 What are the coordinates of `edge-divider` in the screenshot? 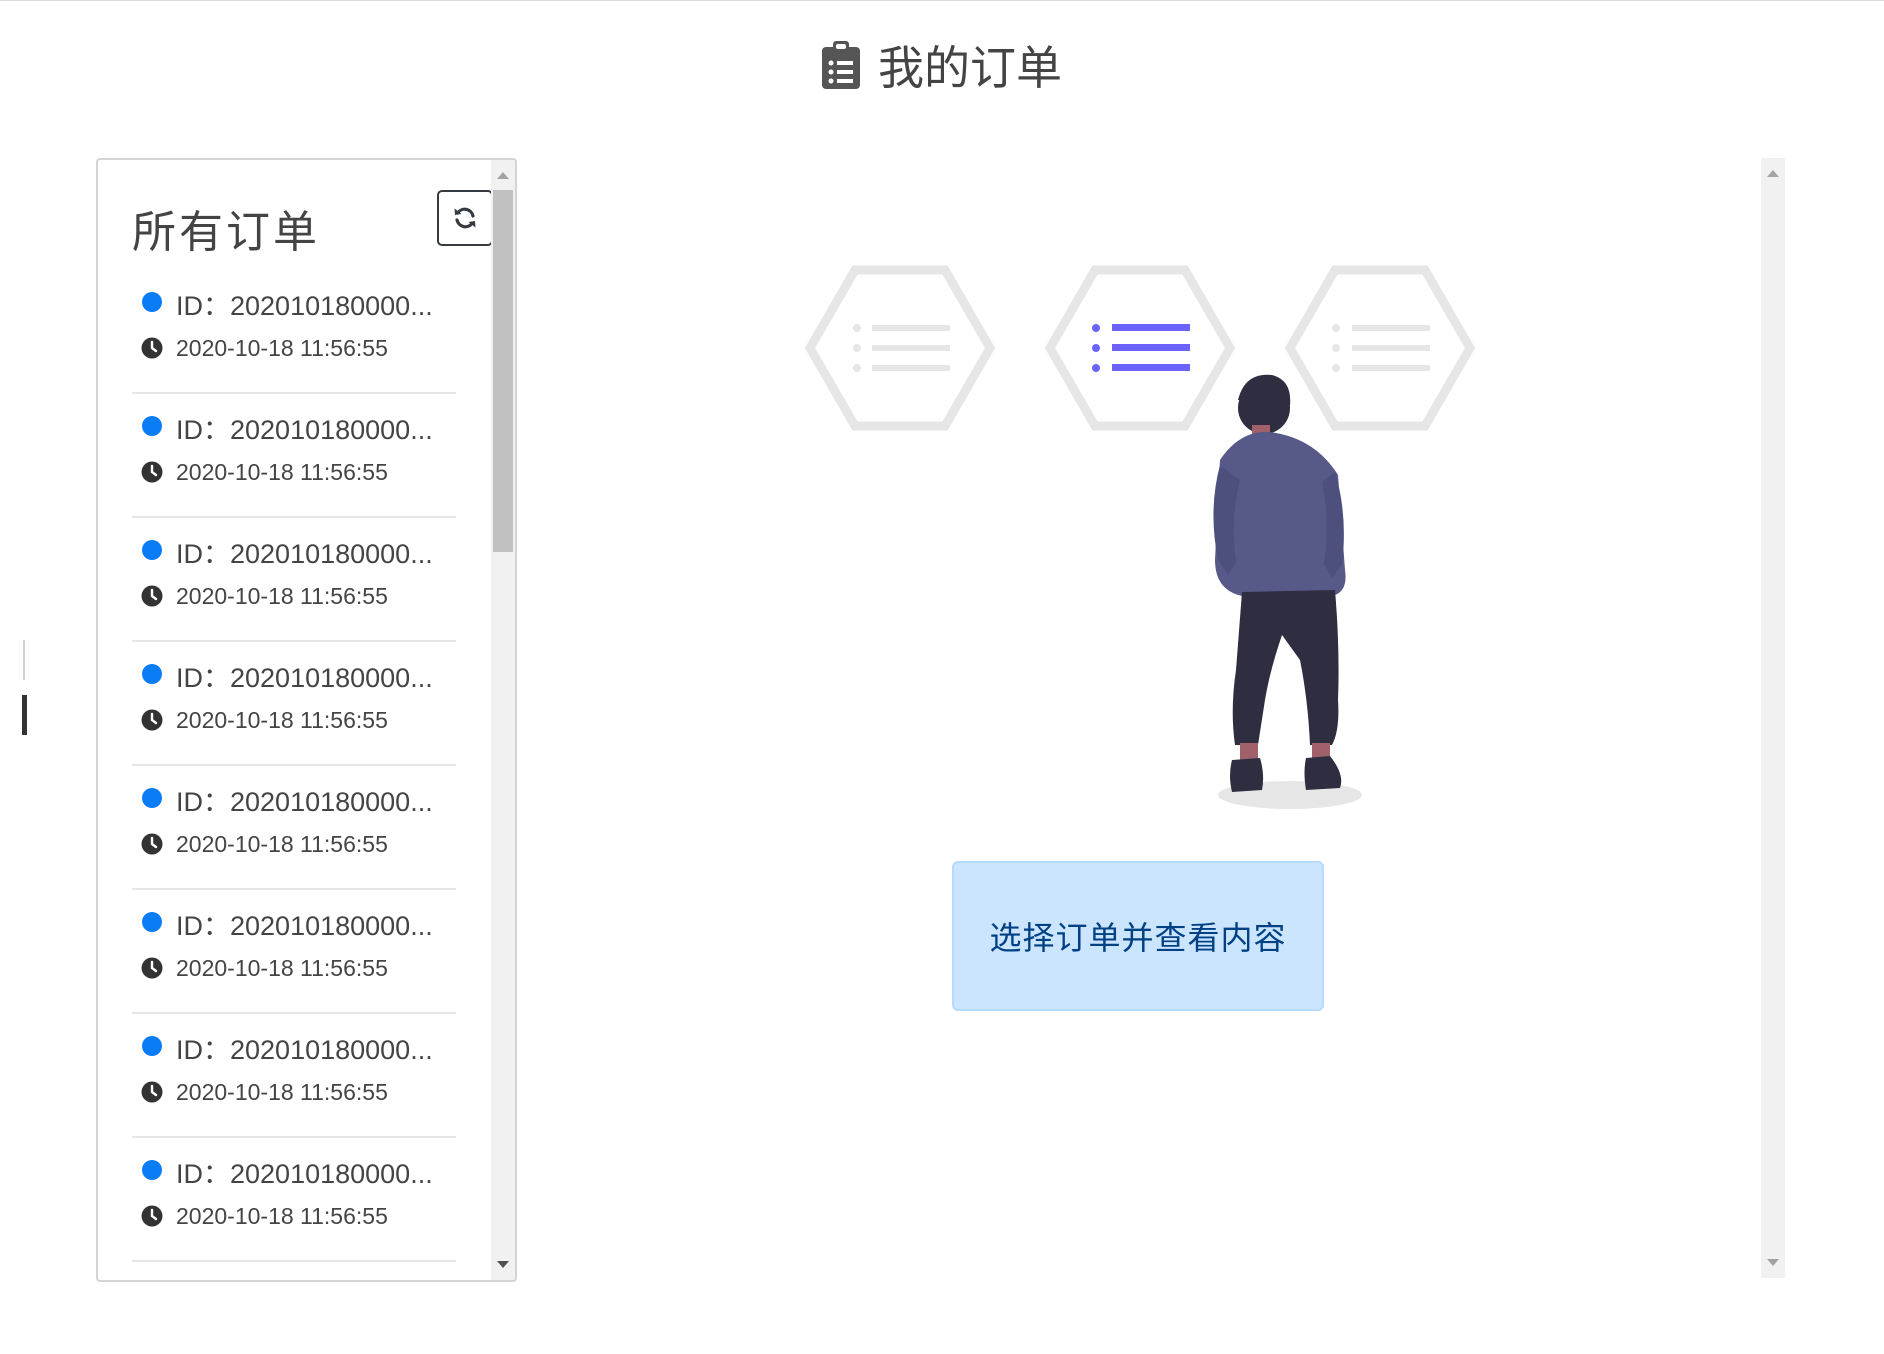 It's located at (24, 660).